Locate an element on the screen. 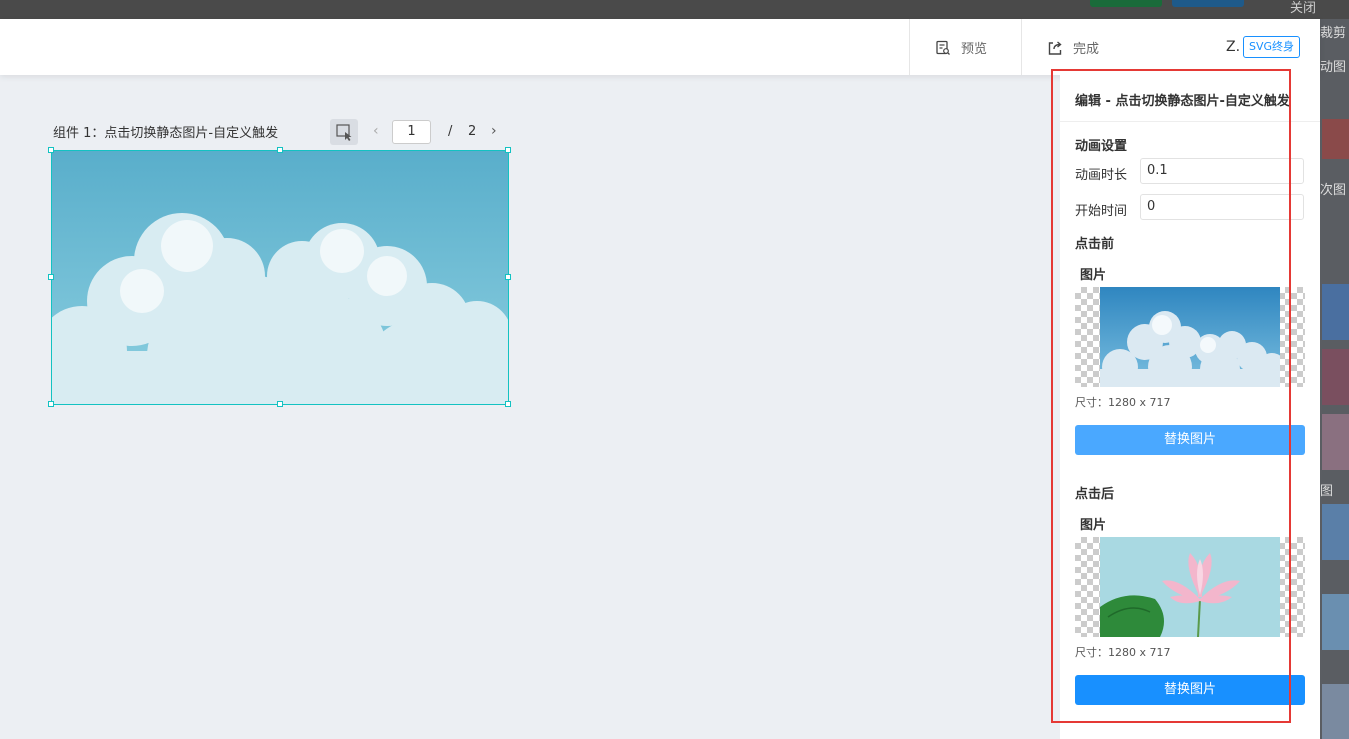 This screenshot has height=739, width=1349. page-number-input: 1 is located at coordinates (411, 132).